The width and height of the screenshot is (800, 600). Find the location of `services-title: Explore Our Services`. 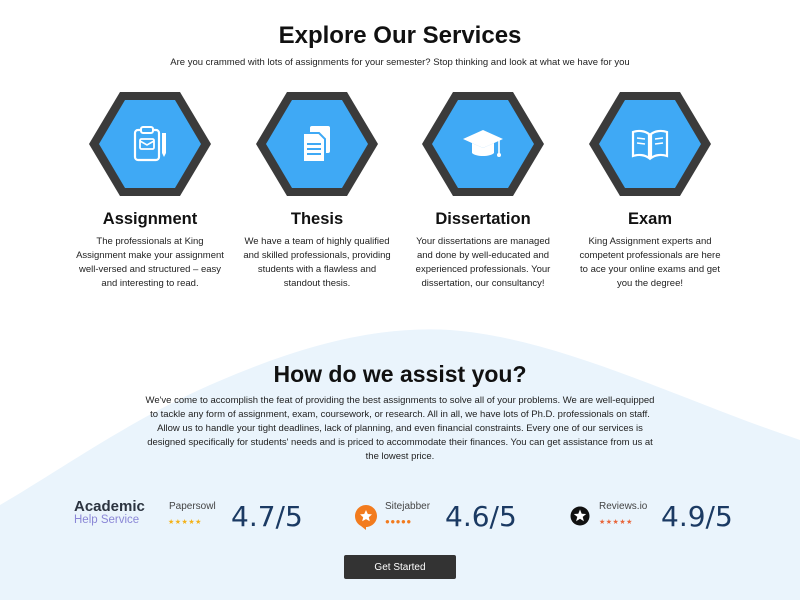

services-title: Explore Our Services is located at coordinates (400, 35).